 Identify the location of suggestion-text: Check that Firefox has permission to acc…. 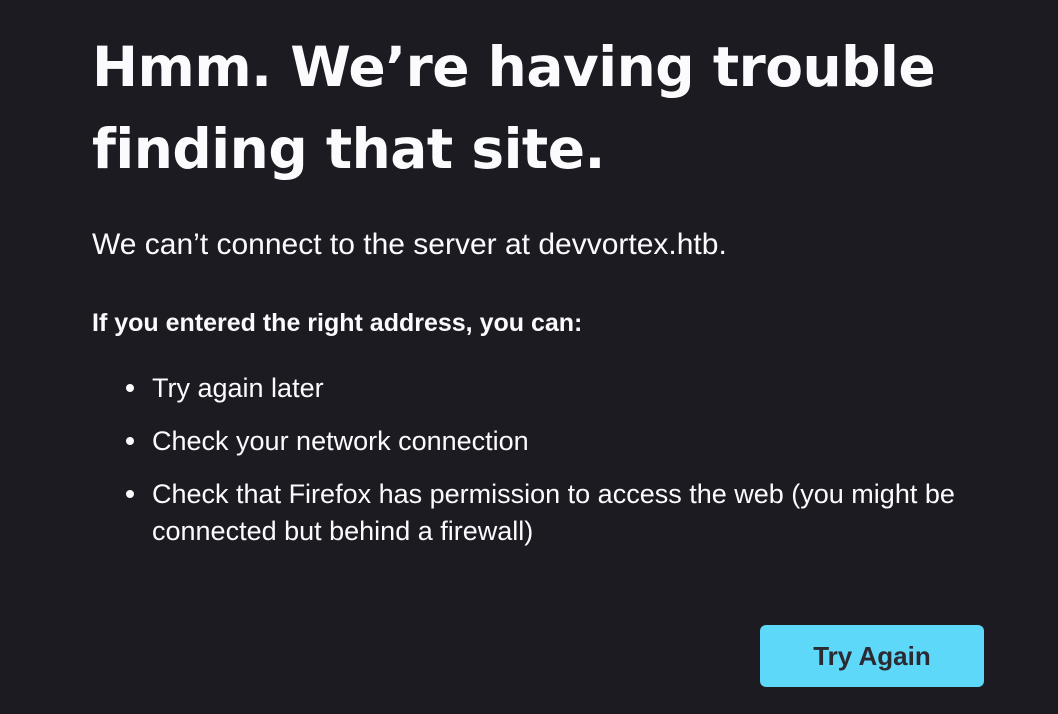
(553, 512).